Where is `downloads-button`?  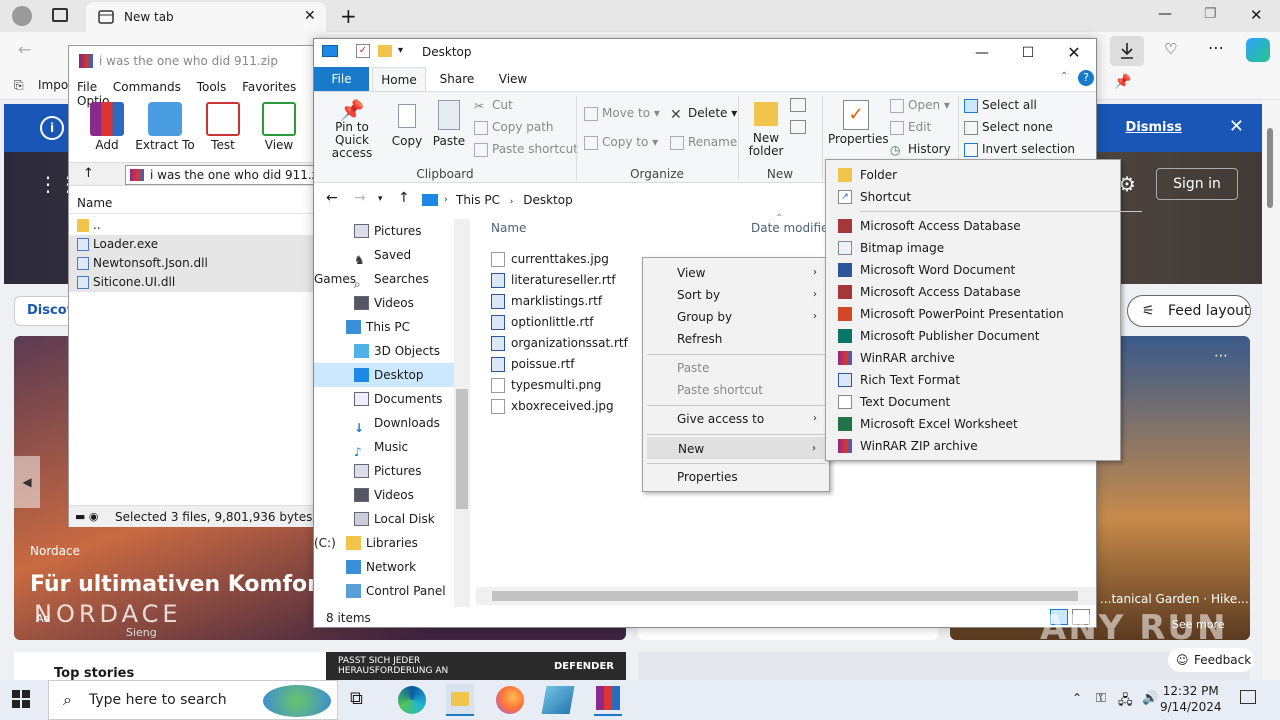
downloads-button is located at coordinates (1127, 51).